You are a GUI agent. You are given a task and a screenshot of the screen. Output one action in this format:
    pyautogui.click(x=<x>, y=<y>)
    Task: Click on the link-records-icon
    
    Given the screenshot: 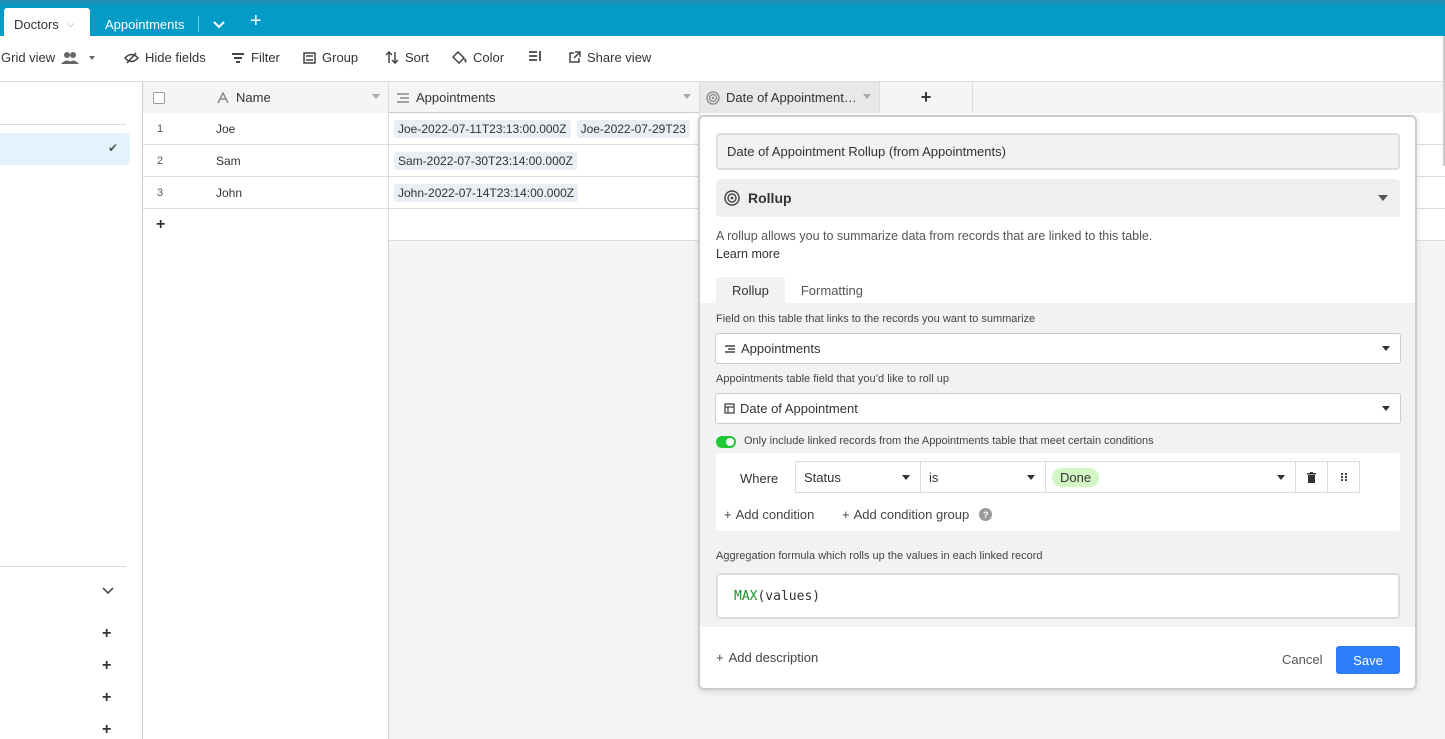 What is the action you would take?
    pyautogui.click(x=730, y=348)
    